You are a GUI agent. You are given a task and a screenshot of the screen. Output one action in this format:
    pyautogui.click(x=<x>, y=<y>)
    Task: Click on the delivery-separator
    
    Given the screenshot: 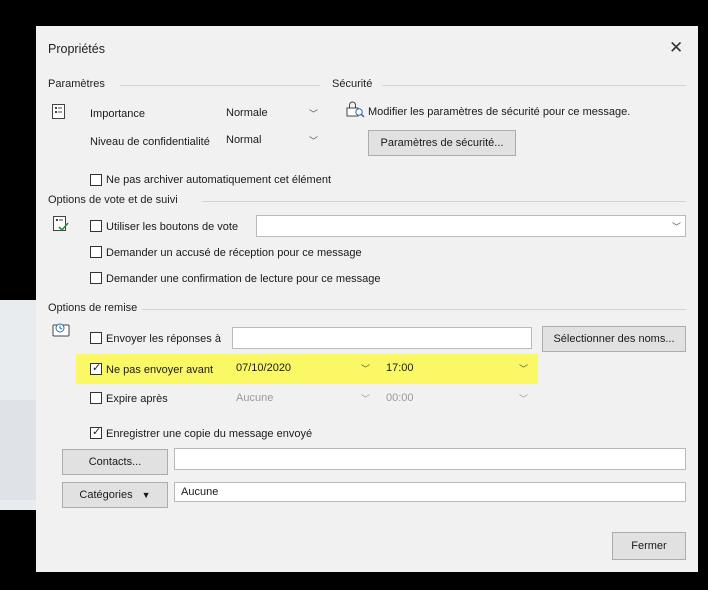 What is the action you would take?
    pyautogui.click(x=414, y=309)
    